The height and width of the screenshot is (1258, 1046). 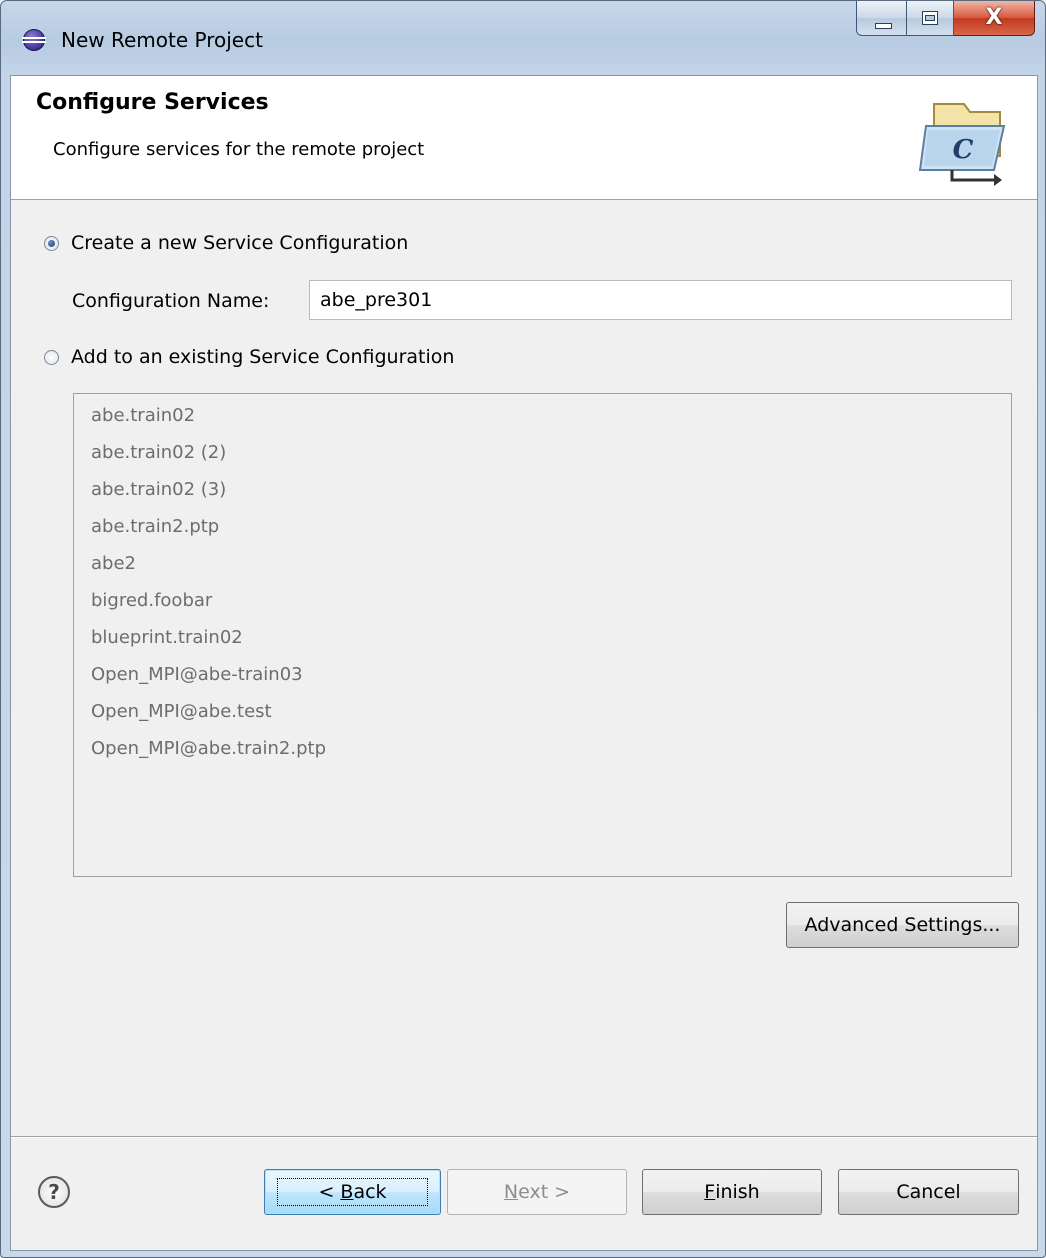 What do you see at coordinates (209, 748) in the screenshot?
I see `list-item: Open_MPI@abe.train2.ptp` at bounding box center [209, 748].